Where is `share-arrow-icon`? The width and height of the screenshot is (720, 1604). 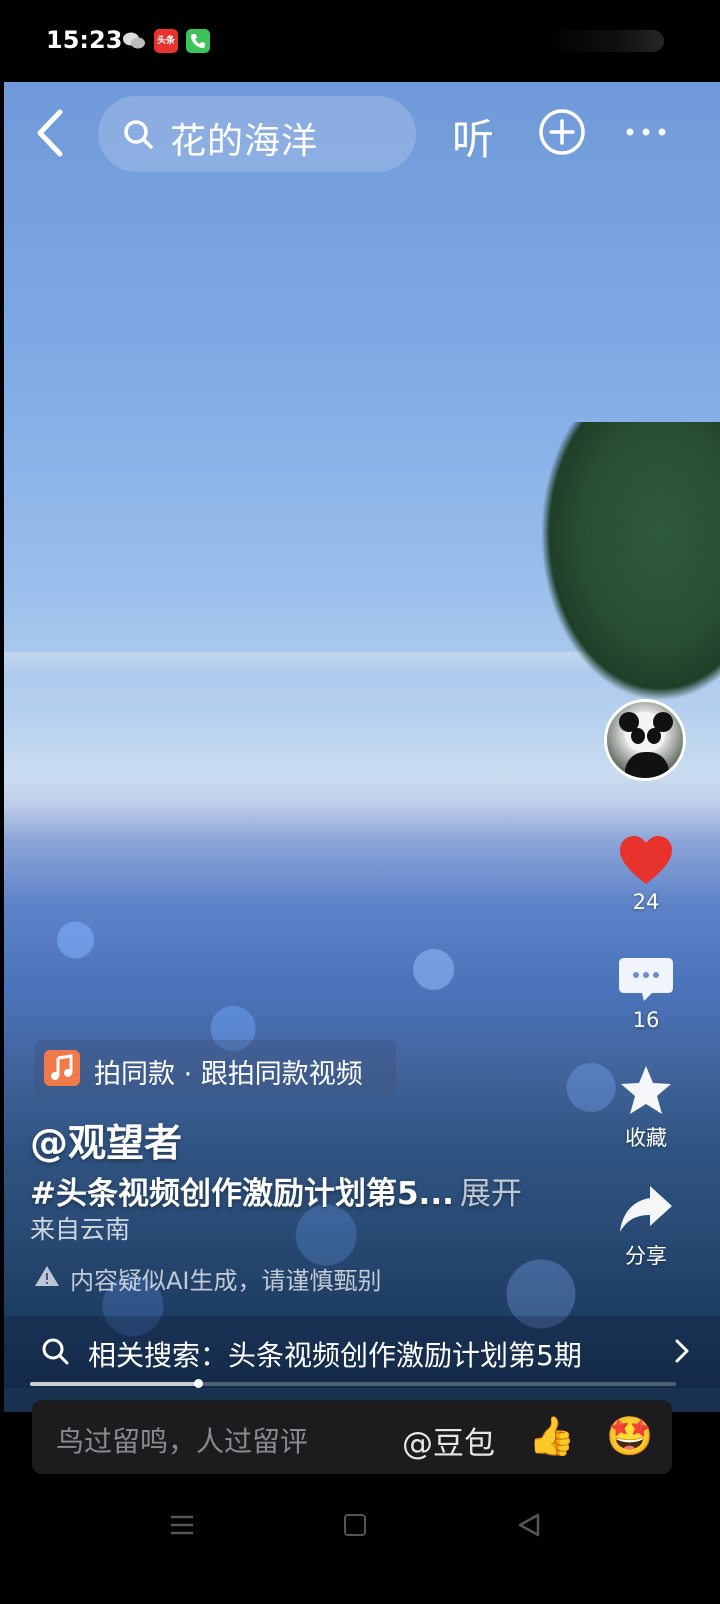
share-arrow-icon is located at coordinates (646, 1212).